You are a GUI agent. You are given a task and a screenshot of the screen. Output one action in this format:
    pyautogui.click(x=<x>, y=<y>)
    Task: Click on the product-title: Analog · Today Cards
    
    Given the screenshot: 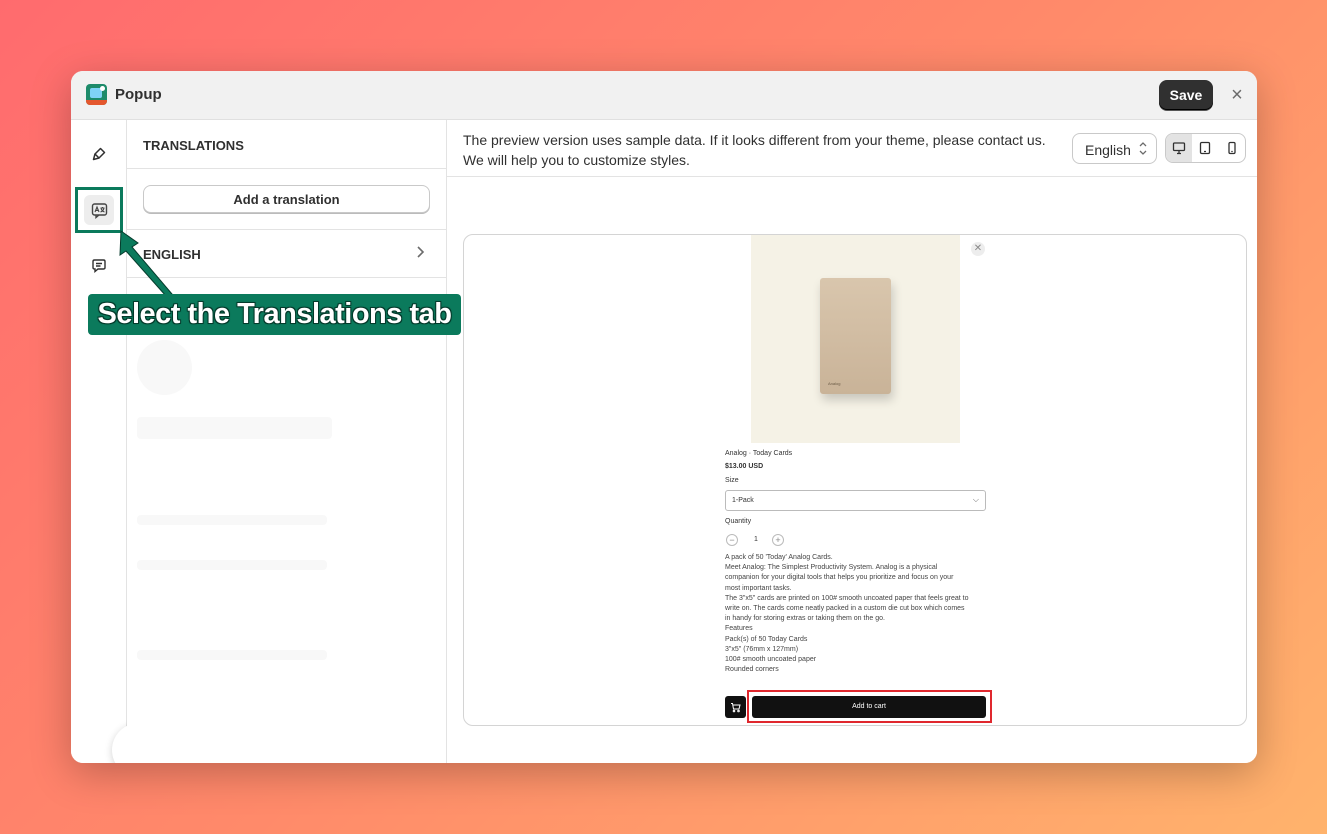 What is the action you would take?
    pyautogui.click(x=759, y=453)
    